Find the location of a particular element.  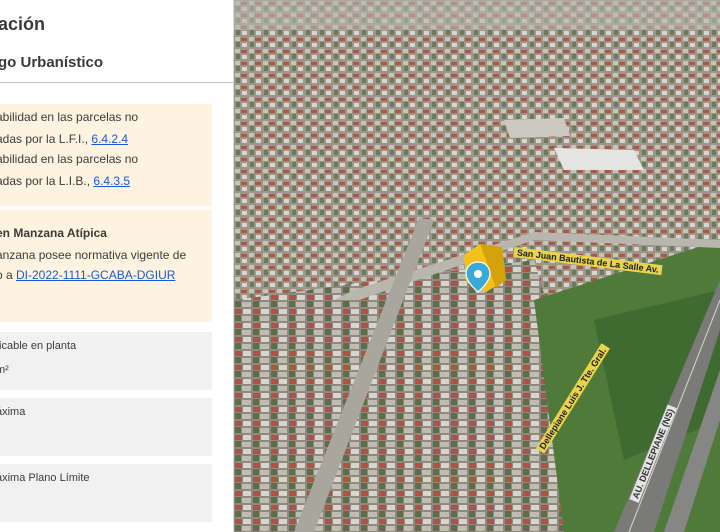

card-text: o a DI-2022-1111-GCABA-DGIUR is located at coordinates (88, 275).